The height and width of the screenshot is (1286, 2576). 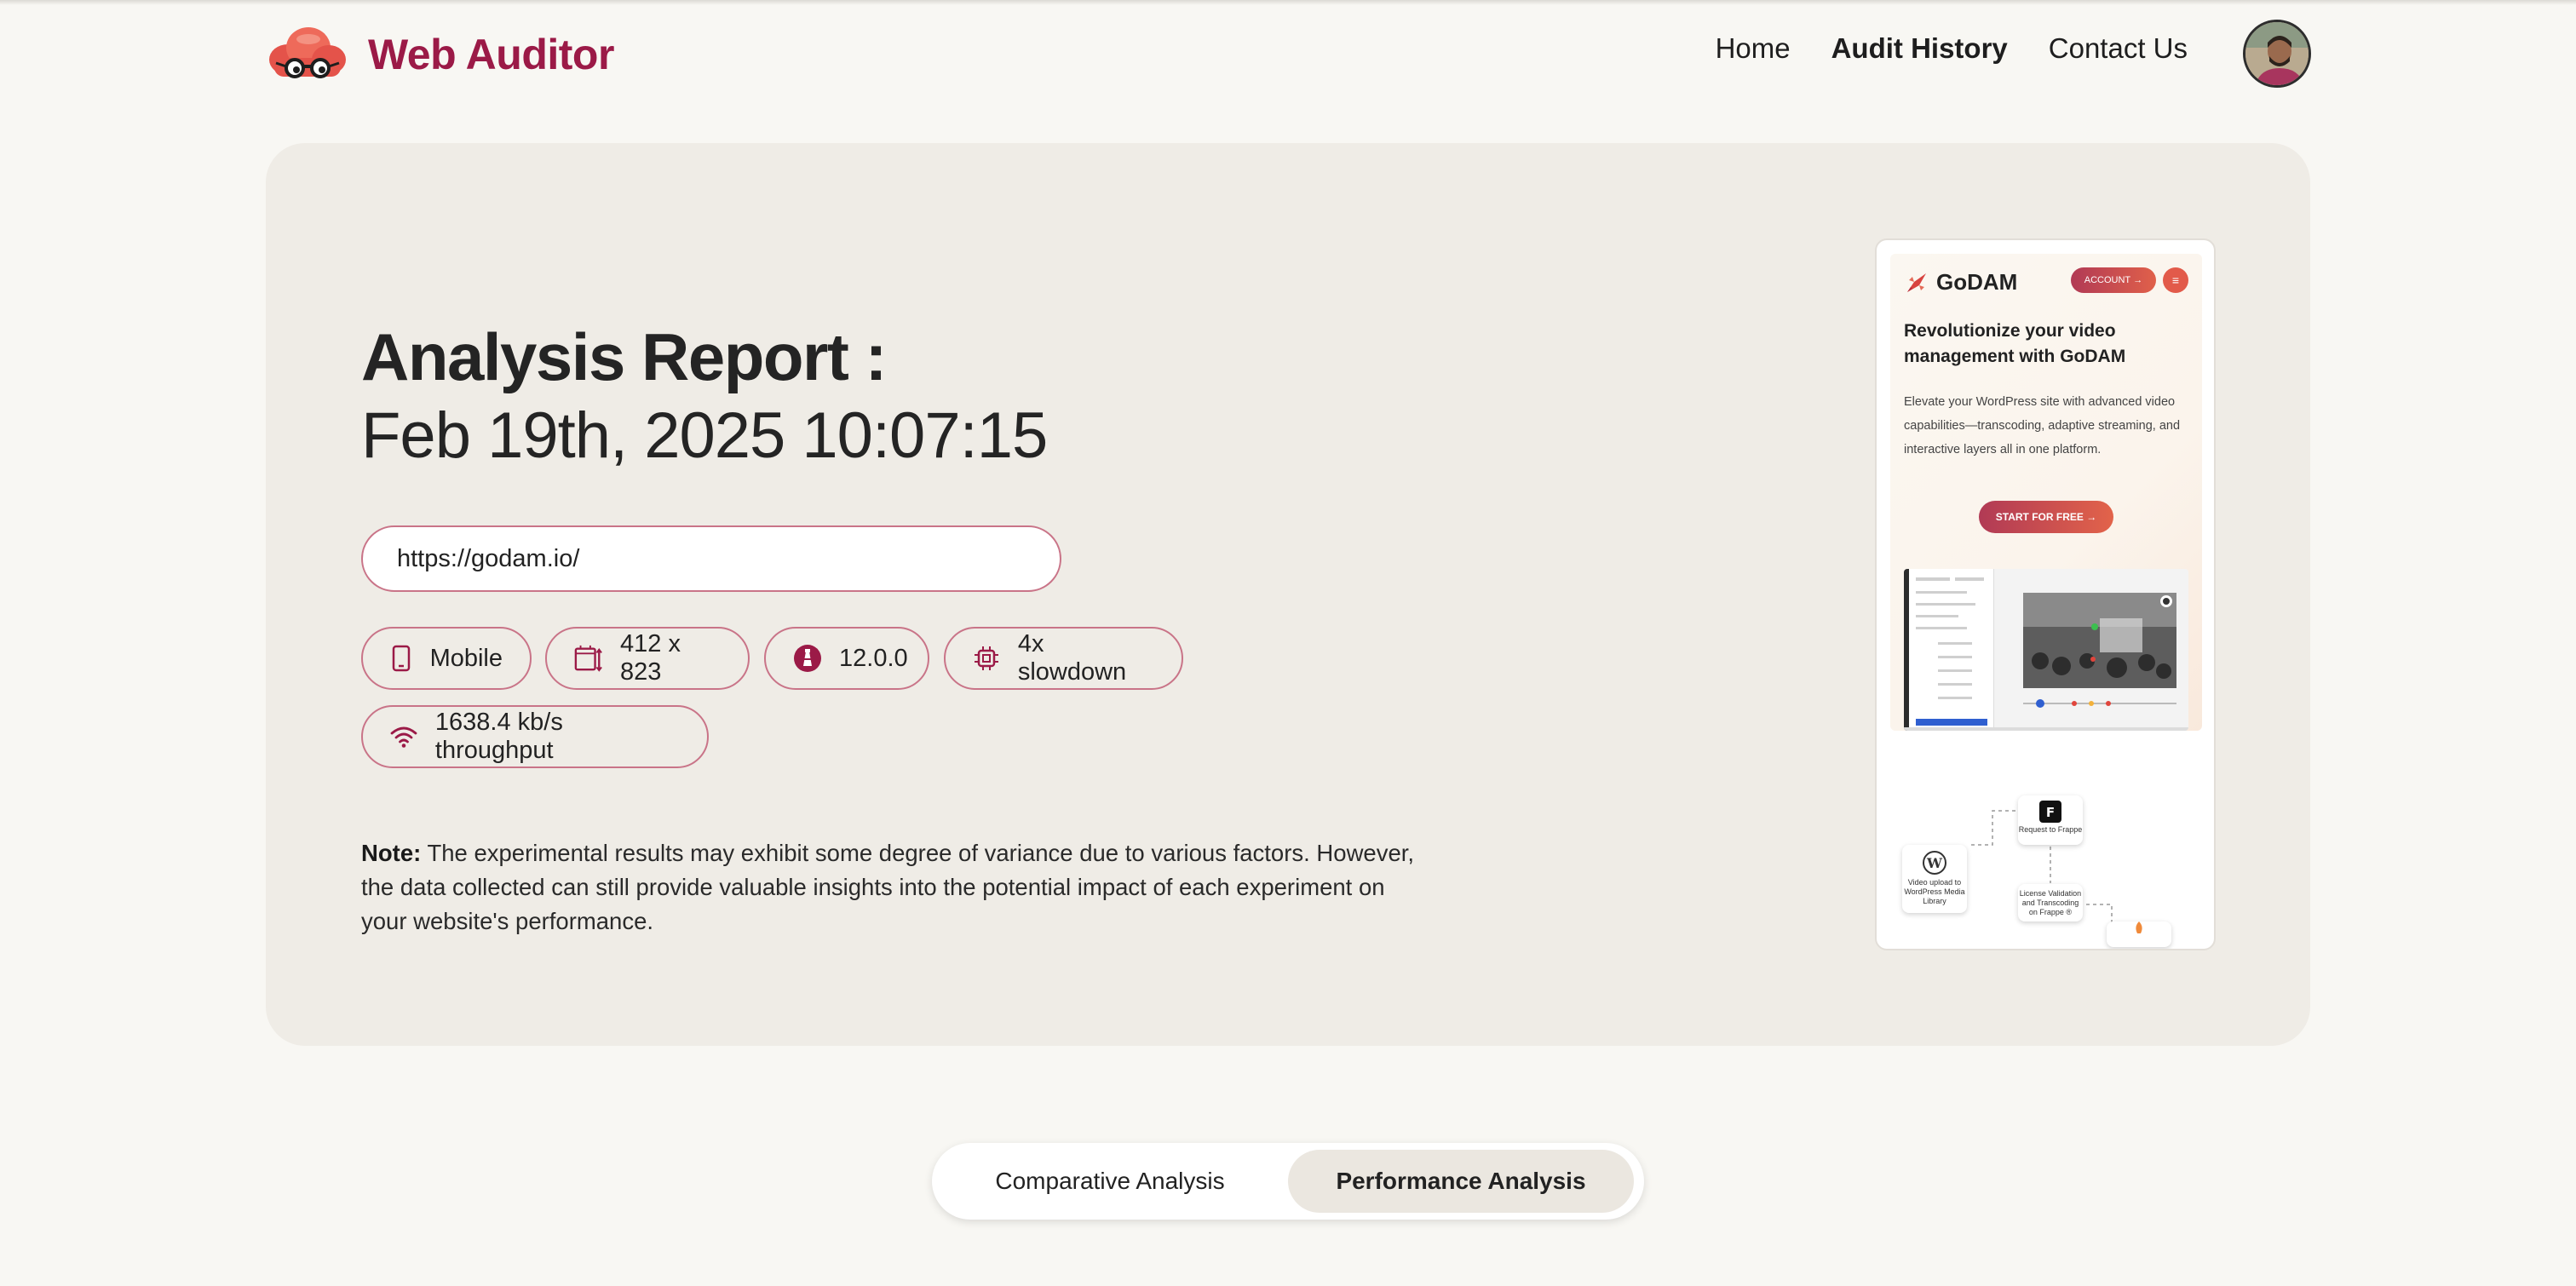 I want to click on wifi-icon, so click(x=404, y=736).